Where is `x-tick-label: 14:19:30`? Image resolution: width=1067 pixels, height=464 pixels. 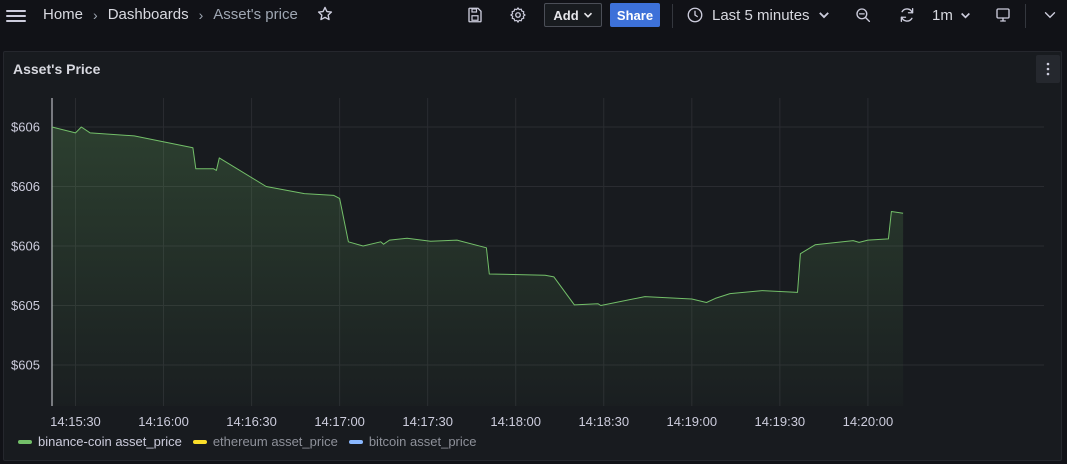 x-tick-label: 14:19:30 is located at coordinates (780, 421).